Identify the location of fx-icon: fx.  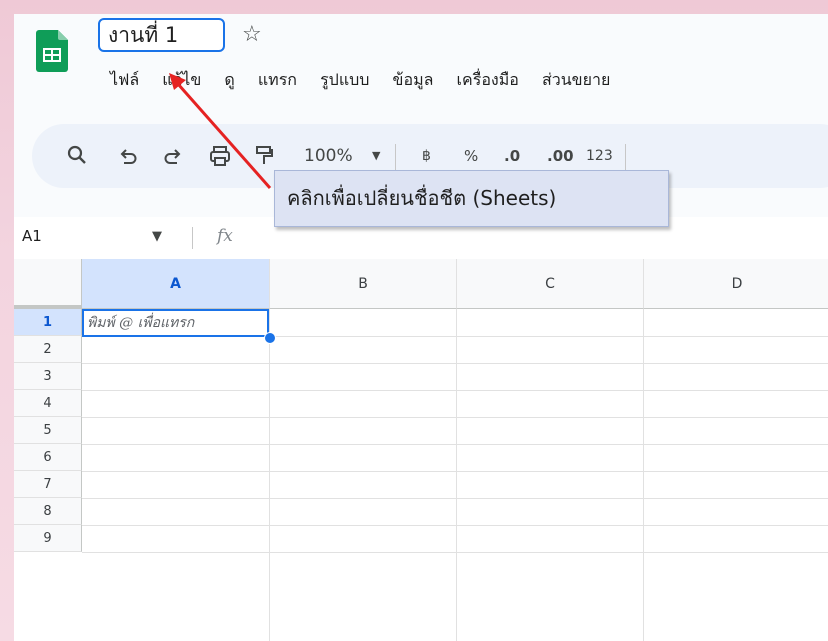
(225, 236).